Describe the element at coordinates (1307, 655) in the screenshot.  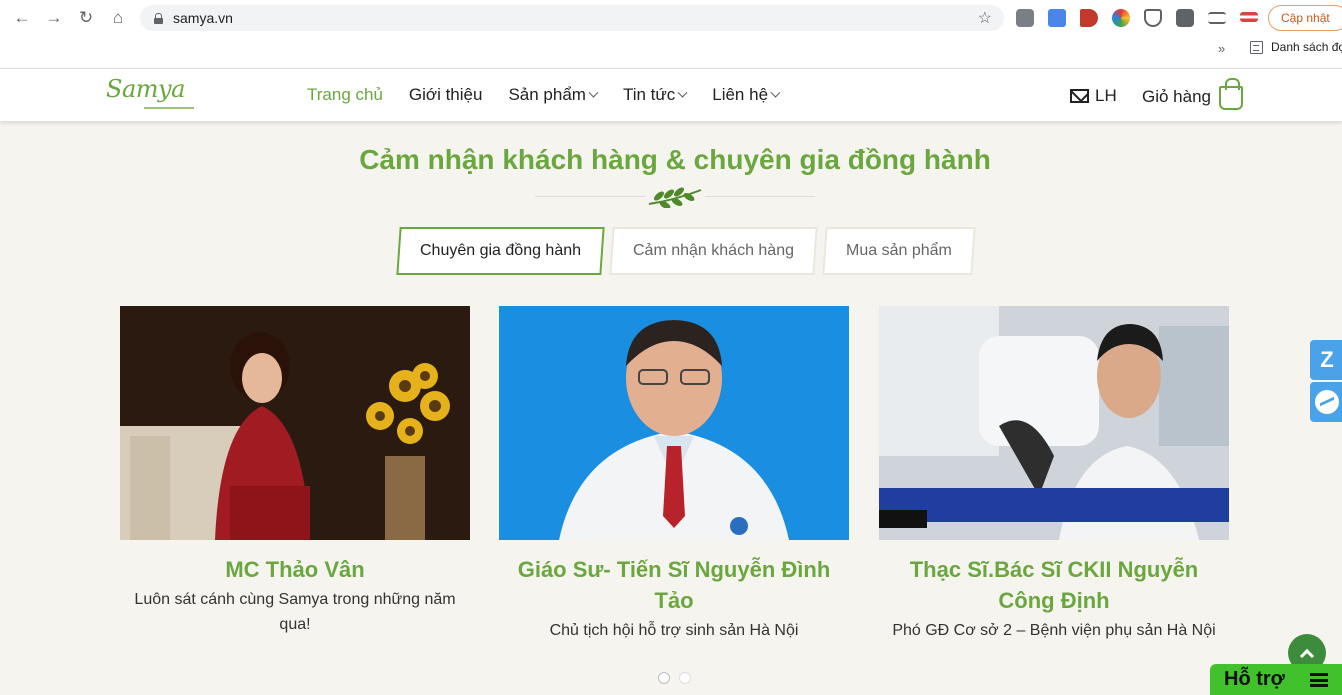
I see `chevron-up-icon` at that location.